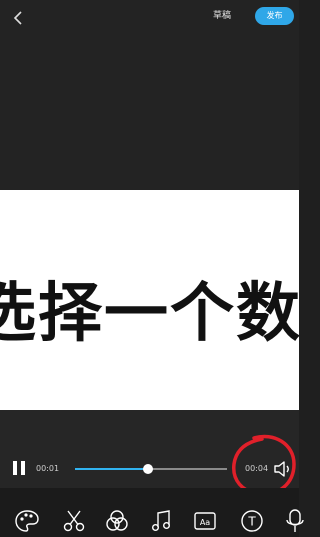  What do you see at coordinates (27, 521) in the screenshot?
I see `palette-icon` at bounding box center [27, 521].